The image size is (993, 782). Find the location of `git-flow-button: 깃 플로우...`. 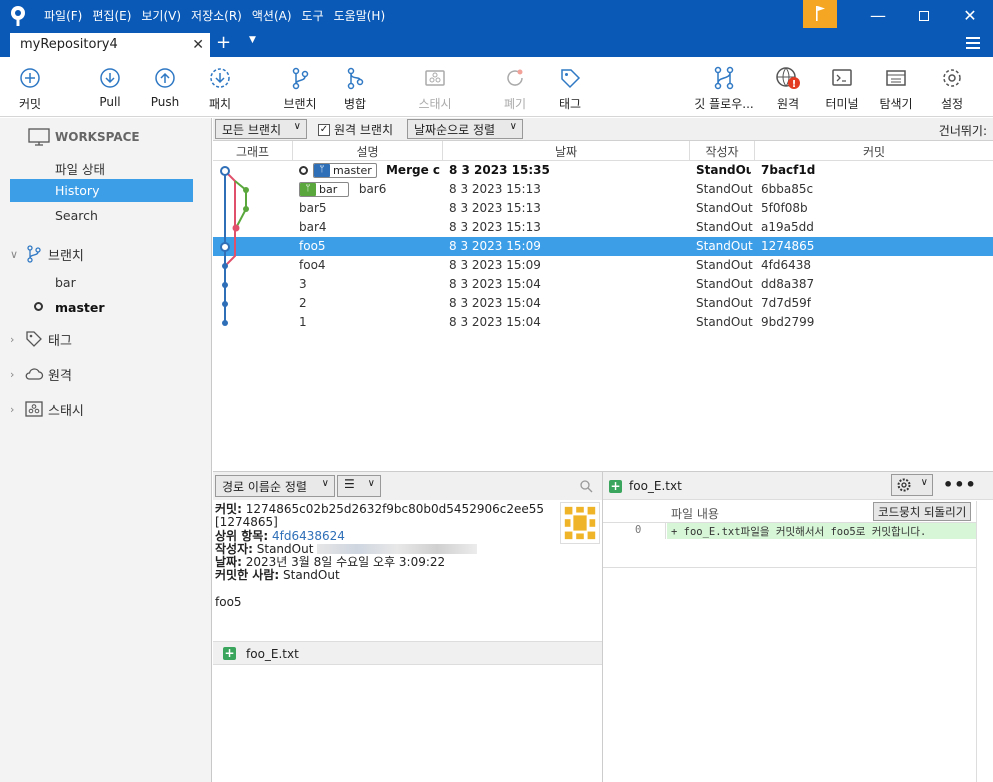

git-flow-button: 깃 플로우... is located at coordinates (724, 88).